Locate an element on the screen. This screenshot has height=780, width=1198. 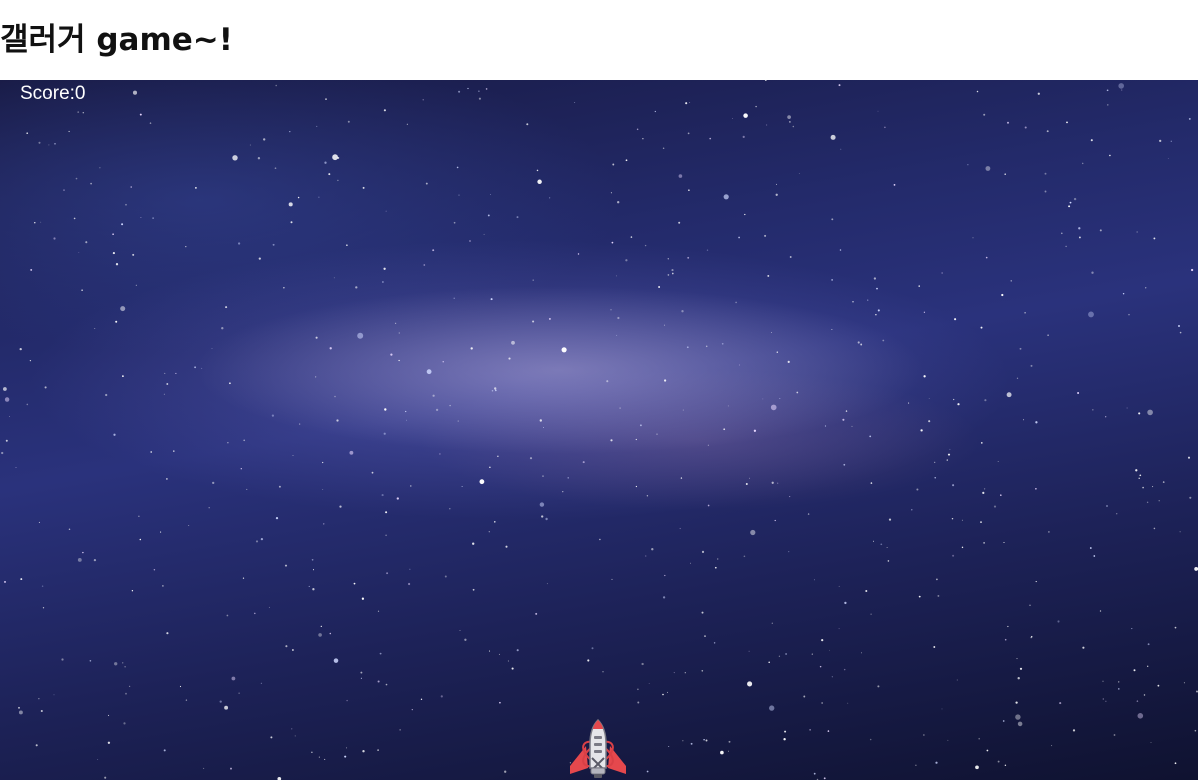
spaceship-icon is located at coordinates (598, 748).